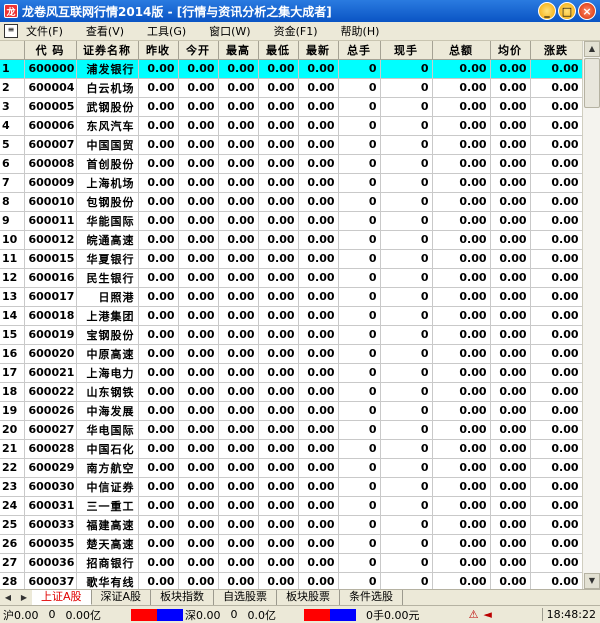  What do you see at coordinates (587, 11) in the screenshot?
I see `close-button: ×` at bounding box center [587, 11].